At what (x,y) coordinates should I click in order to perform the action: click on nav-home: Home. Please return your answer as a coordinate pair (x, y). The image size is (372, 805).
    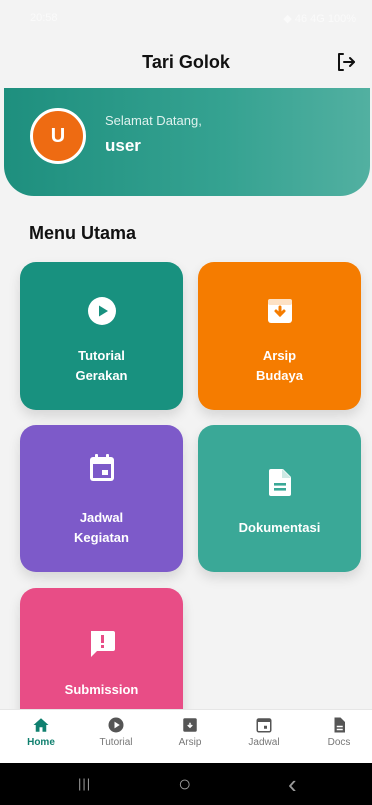
    Looking at the image, I should click on (41, 732).